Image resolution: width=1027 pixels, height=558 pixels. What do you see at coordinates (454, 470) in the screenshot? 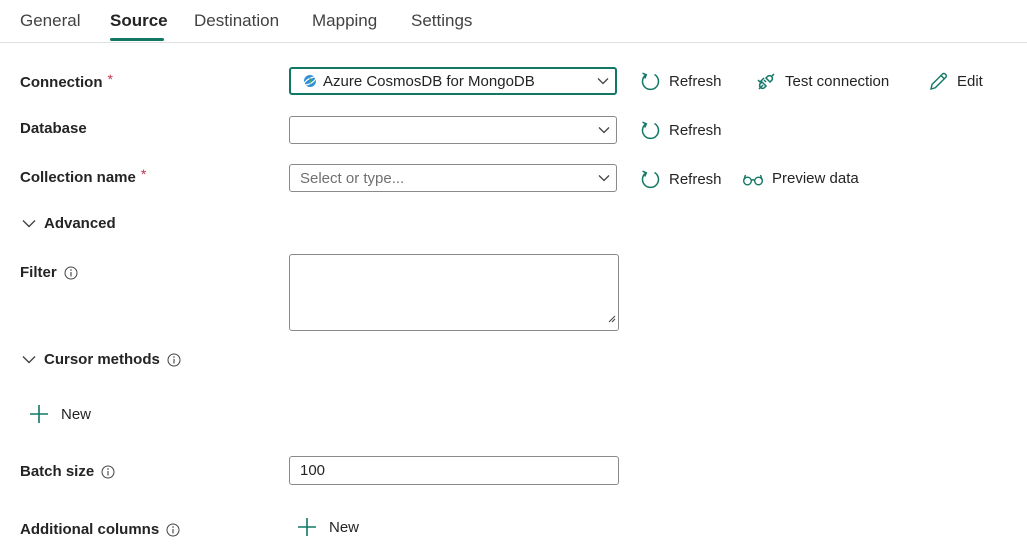
I see `batch-size-input: 100` at bounding box center [454, 470].